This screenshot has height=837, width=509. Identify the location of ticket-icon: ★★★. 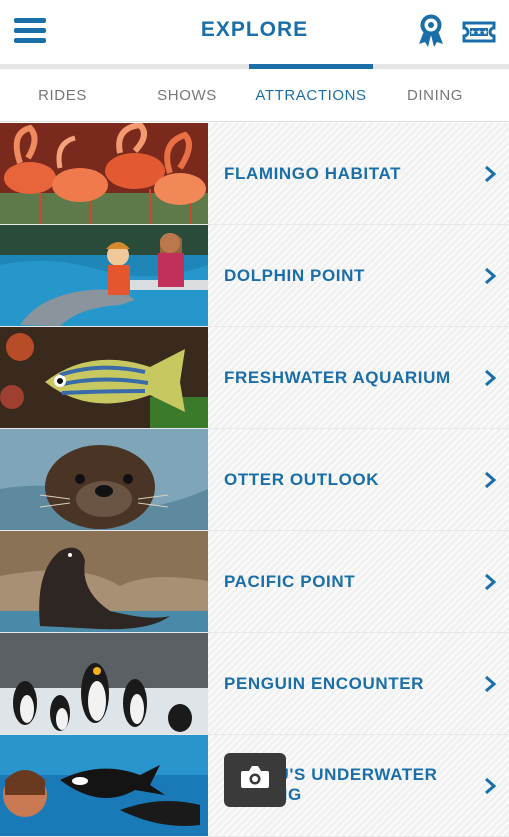
(479, 32).